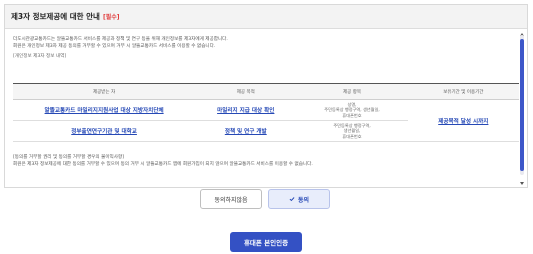 Image resolution: width=533 pixels, height=254 pixels. Describe the element at coordinates (266, 242) in the screenshot. I see `phone-verification-button: 휴대폰 본인인증` at that location.